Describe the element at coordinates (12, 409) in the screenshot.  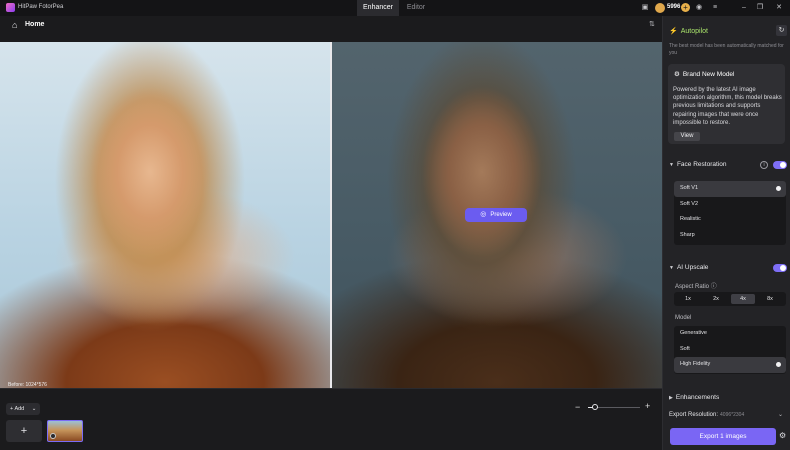
I see `plus-icon: +` at that location.